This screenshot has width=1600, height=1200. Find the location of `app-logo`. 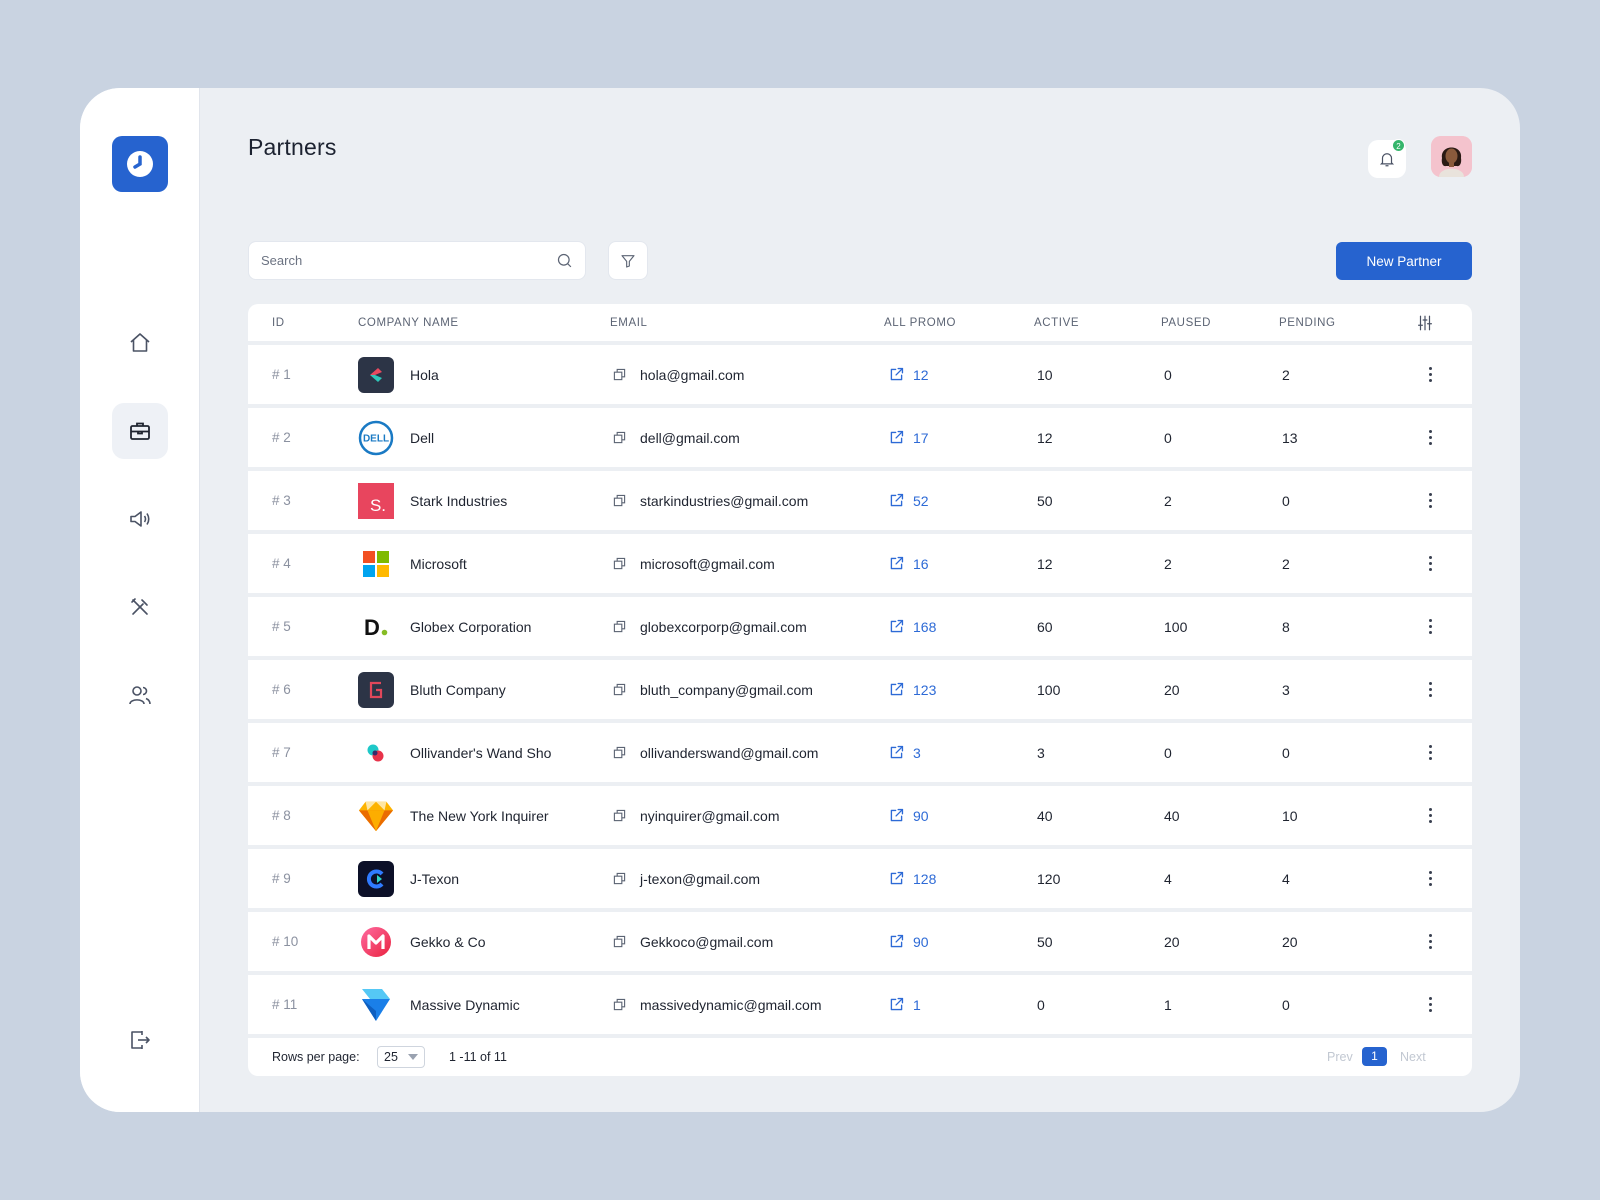

app-logo is located at coordinates (140, 164).